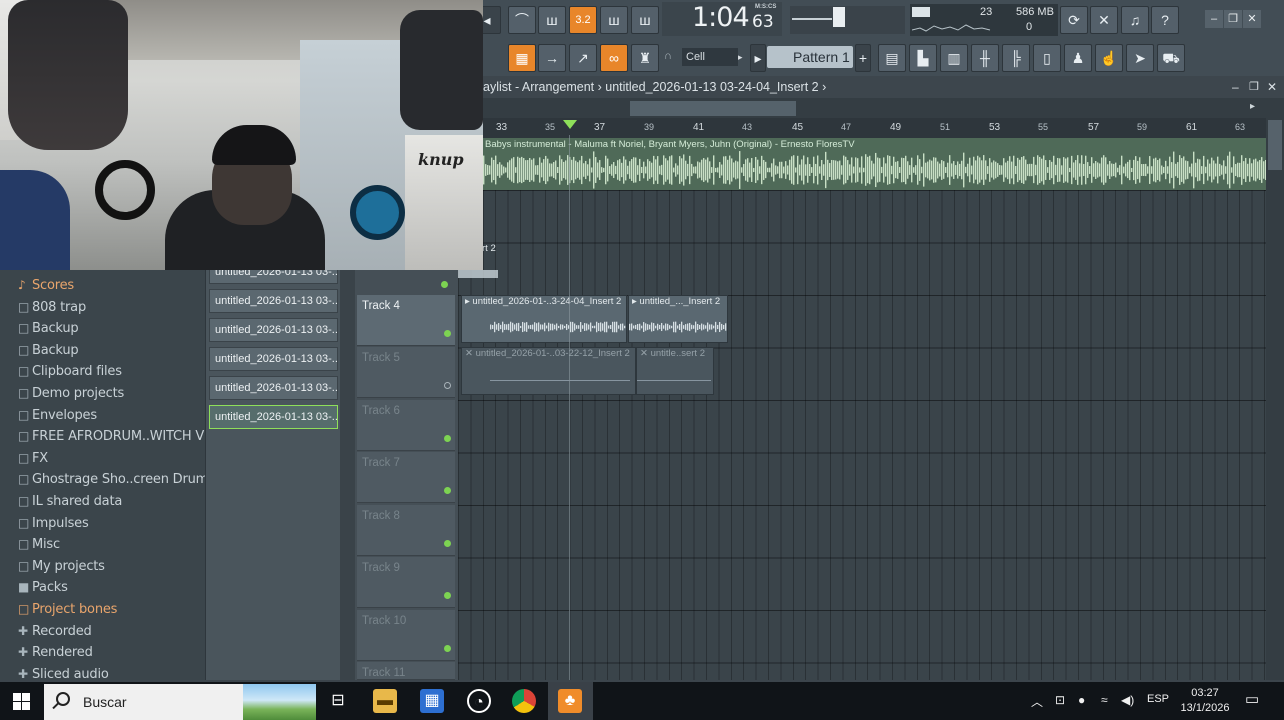 The image size is (1284, 720). Describe the element at coordinates (847, 20) in the screenshot. I see `master-volume-slider` at that location.